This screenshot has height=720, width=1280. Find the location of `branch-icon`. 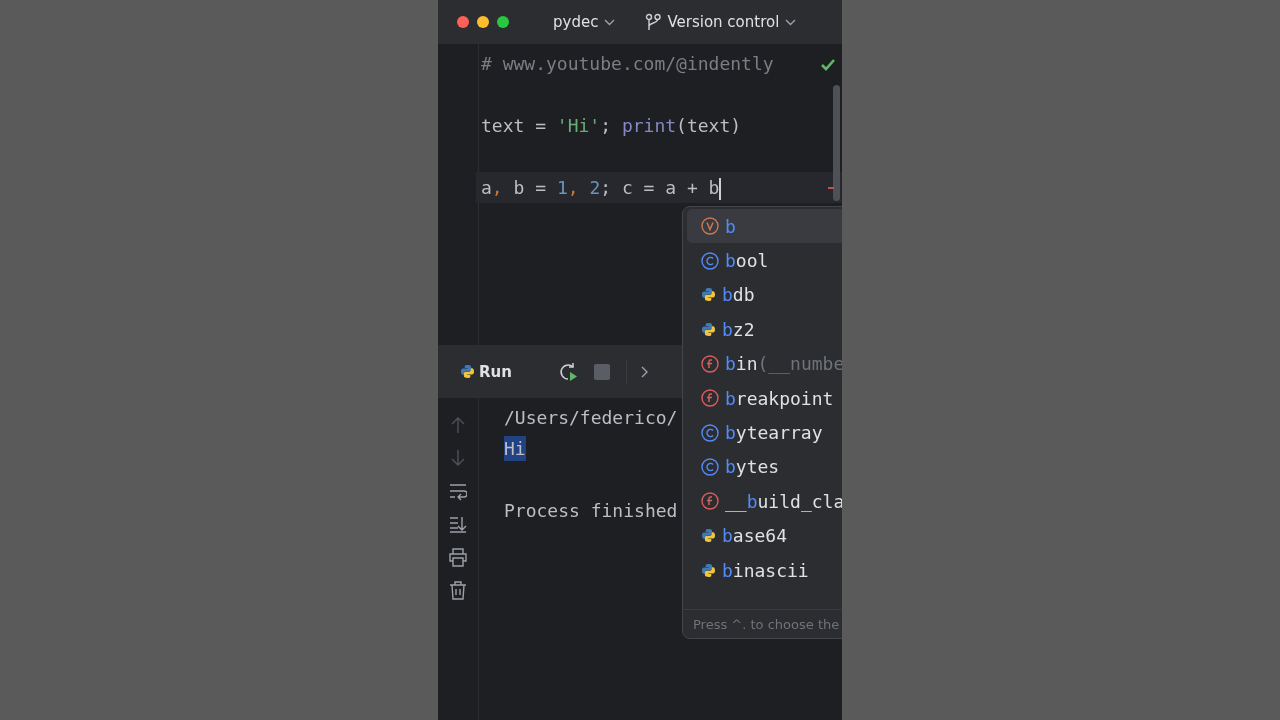

branch-icon is located at coordinates (653, 22).